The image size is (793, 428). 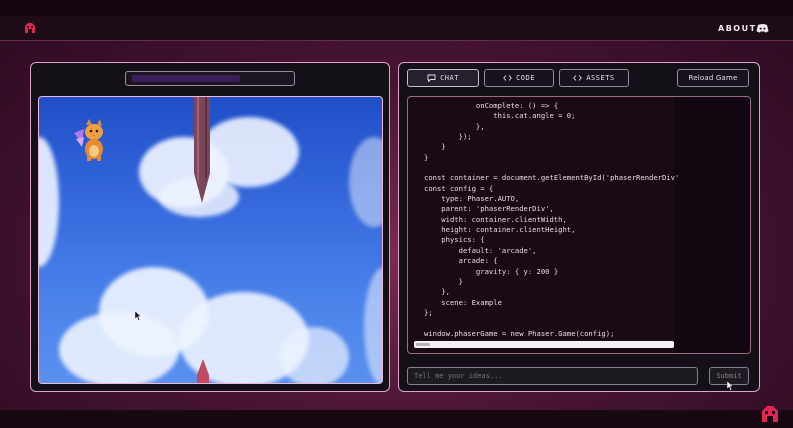 I want to click on code-line: type: Phaser.AUTO,, so click(x=472, y=199).